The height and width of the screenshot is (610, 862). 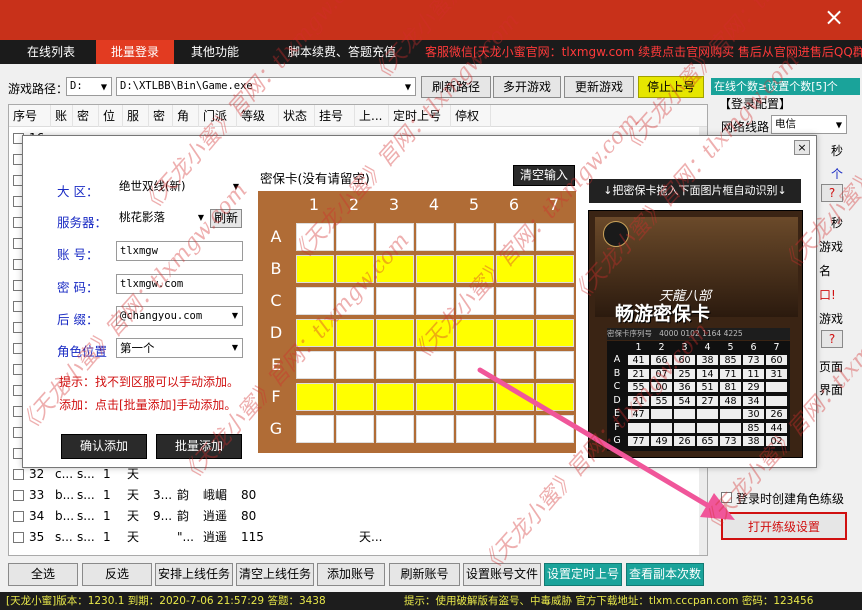 What do you see at coordinates (194, 574) in the screenshot?
I see `schedule-task-button: 安排上线任务` at bounding box center [194, 574].